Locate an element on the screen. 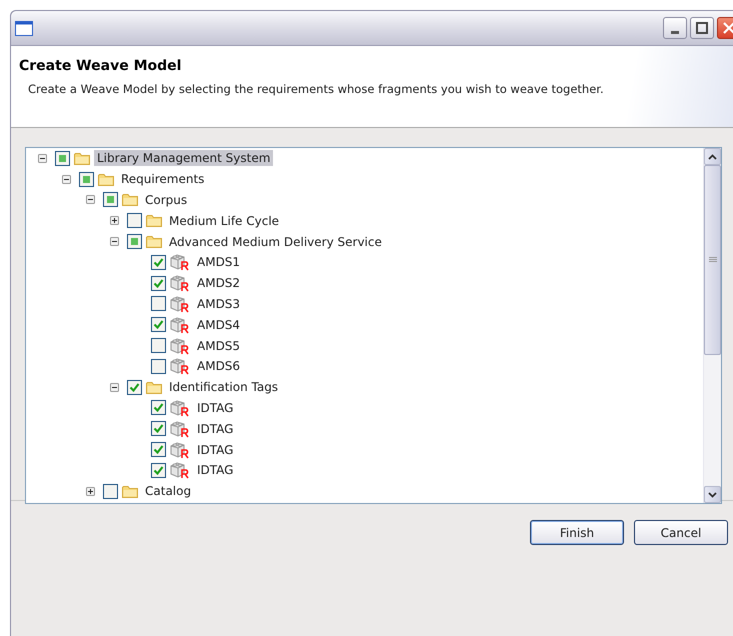 The image size is (733, 636). window-icon is located at coordinates (24, 28).